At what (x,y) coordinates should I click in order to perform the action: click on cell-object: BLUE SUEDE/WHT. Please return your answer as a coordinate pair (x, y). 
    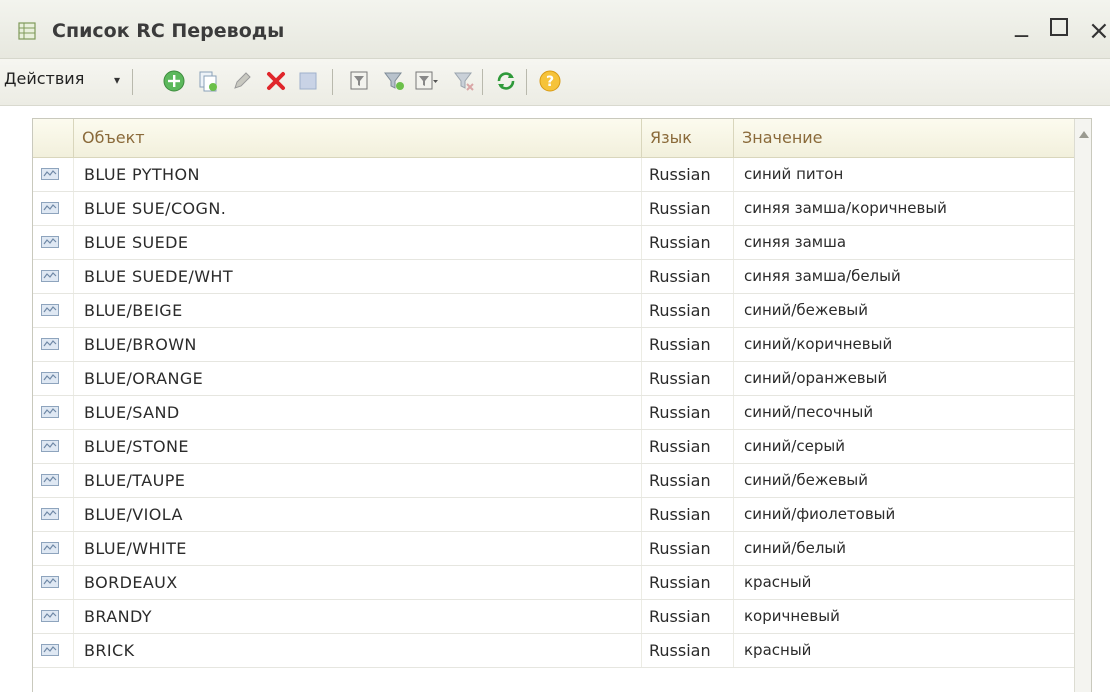
    Looking at the image, I should click on (357, 276).